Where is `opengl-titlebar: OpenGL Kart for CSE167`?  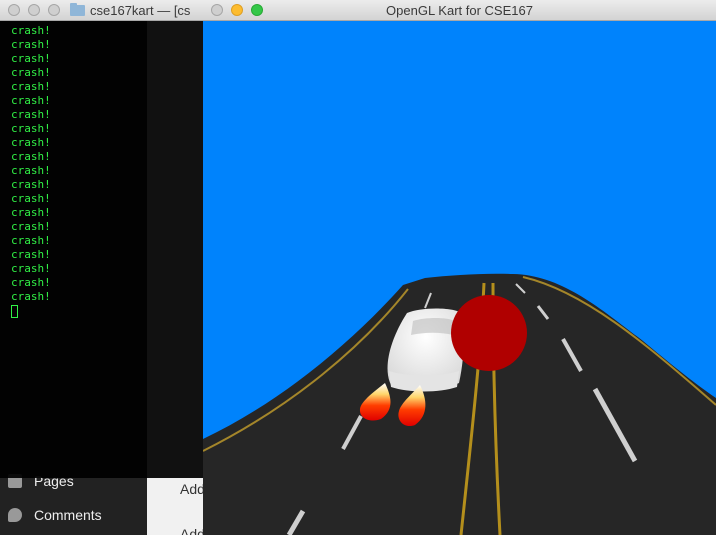
opengl-titlebar: OpenGL Kart for CSE167 is located at coordinates (459, 10).